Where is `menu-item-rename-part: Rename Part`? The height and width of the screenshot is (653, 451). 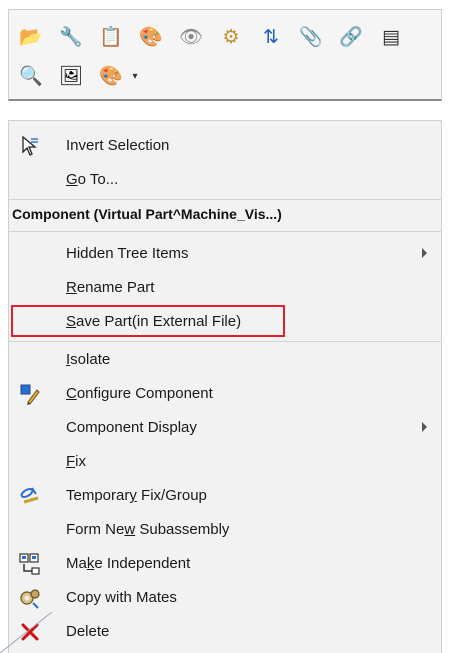
menu-item-rename-part: Rename Part is located at coordinates (225, 288).